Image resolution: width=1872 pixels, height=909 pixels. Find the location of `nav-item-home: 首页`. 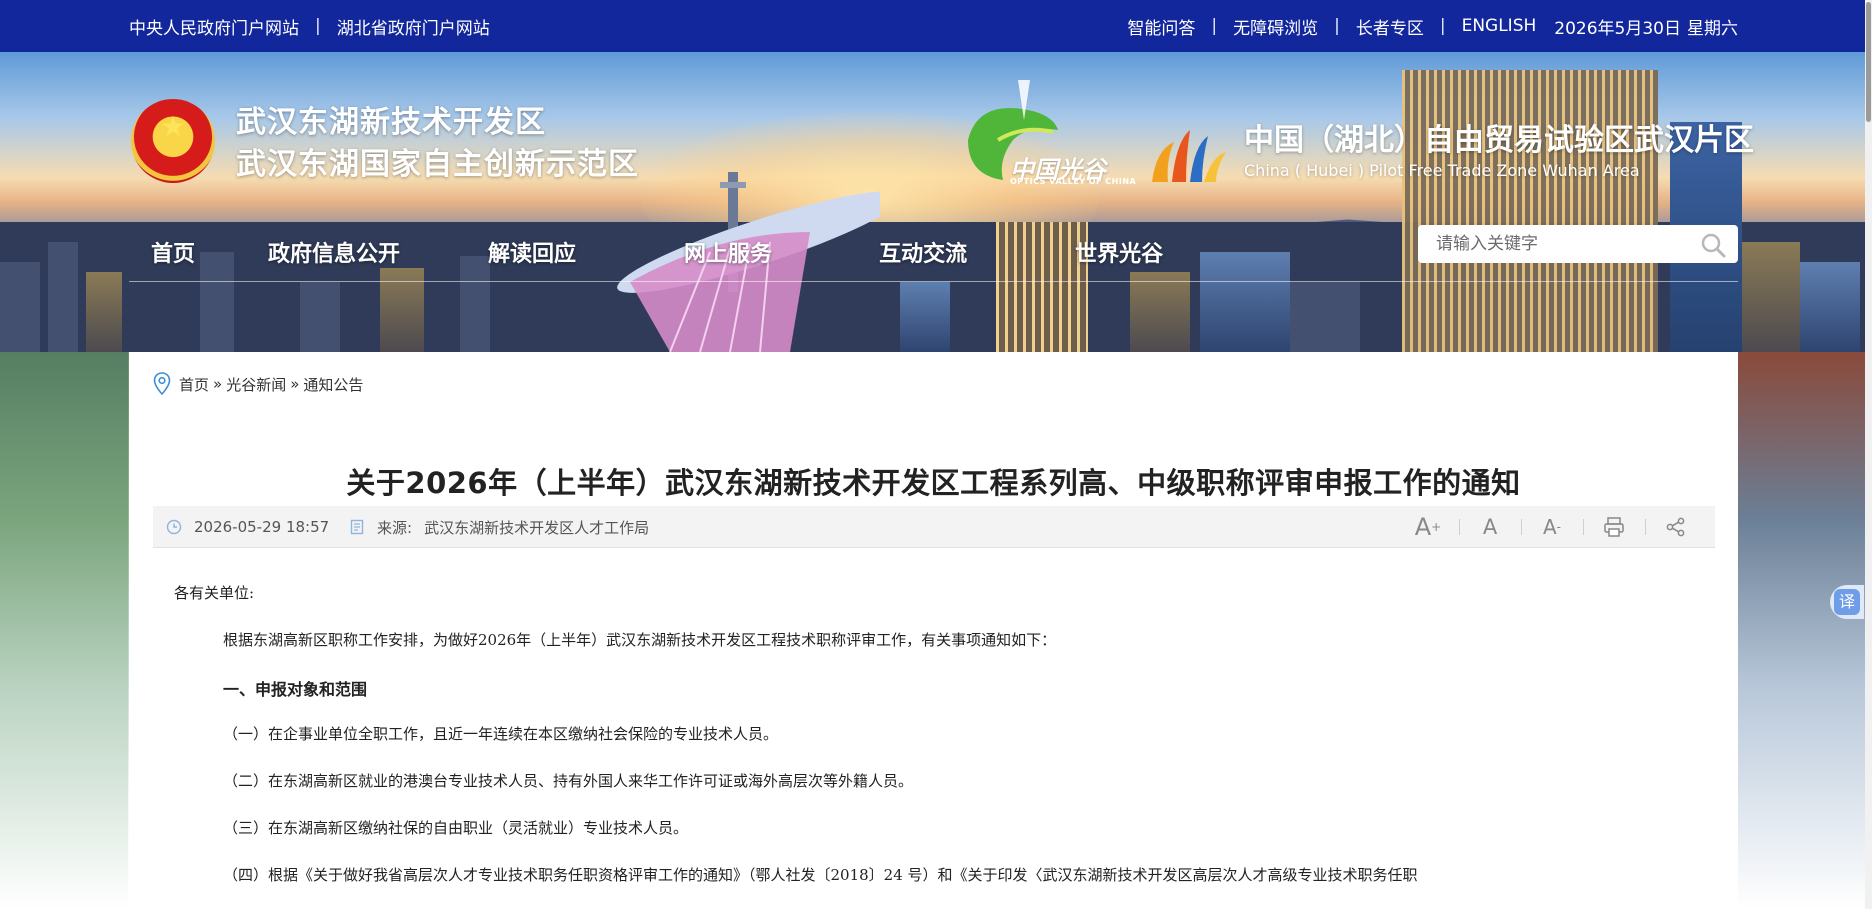

nav-item-home: 首页 is located at coordinates (173, 252).